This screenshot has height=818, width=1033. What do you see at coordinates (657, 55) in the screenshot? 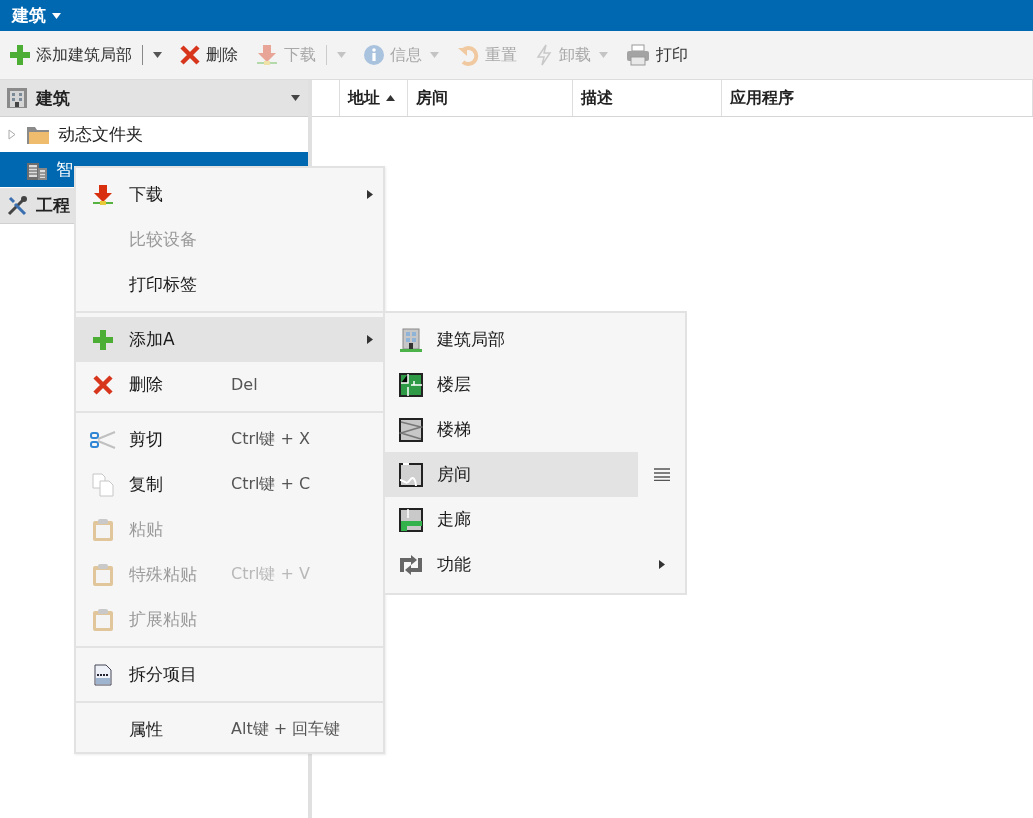
I see `toolbar-button: 打印` at bounding box center [657, 55].